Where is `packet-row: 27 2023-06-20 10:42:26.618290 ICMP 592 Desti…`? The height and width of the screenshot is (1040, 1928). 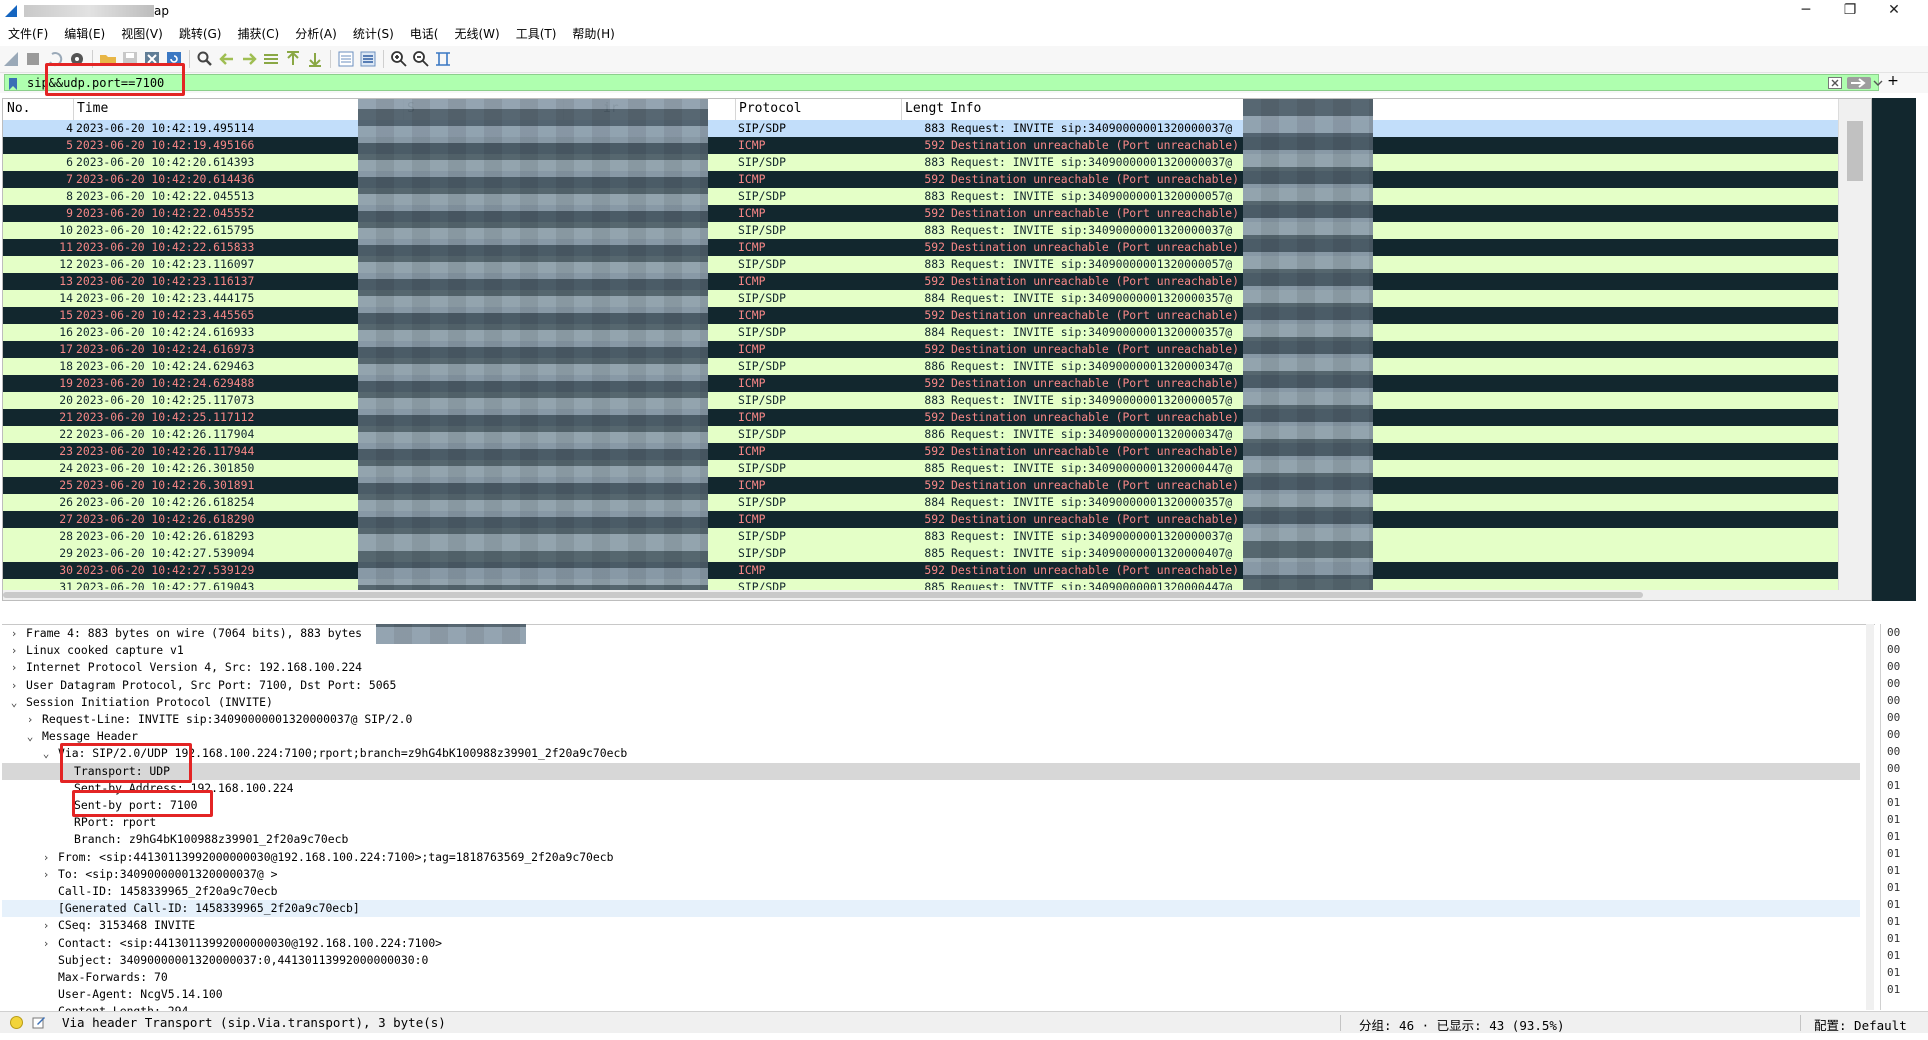
packet-row: 27 2023-06-20 10:42:26.618290 ICMP 592 Desti… is located at coordinates (937, 519).